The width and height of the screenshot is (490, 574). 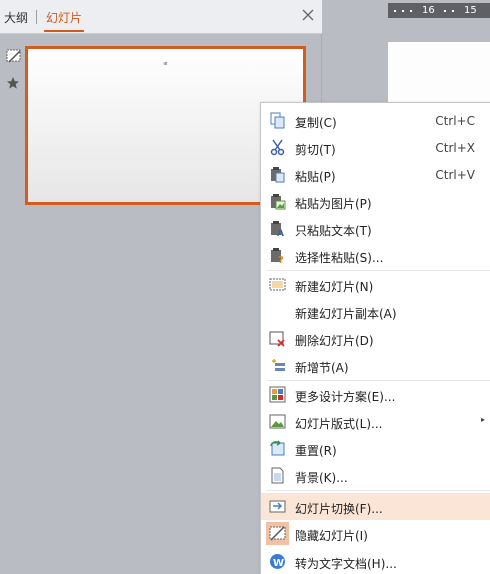 I want to click on tab-outline: 大纲, so click(x=16, y=17).